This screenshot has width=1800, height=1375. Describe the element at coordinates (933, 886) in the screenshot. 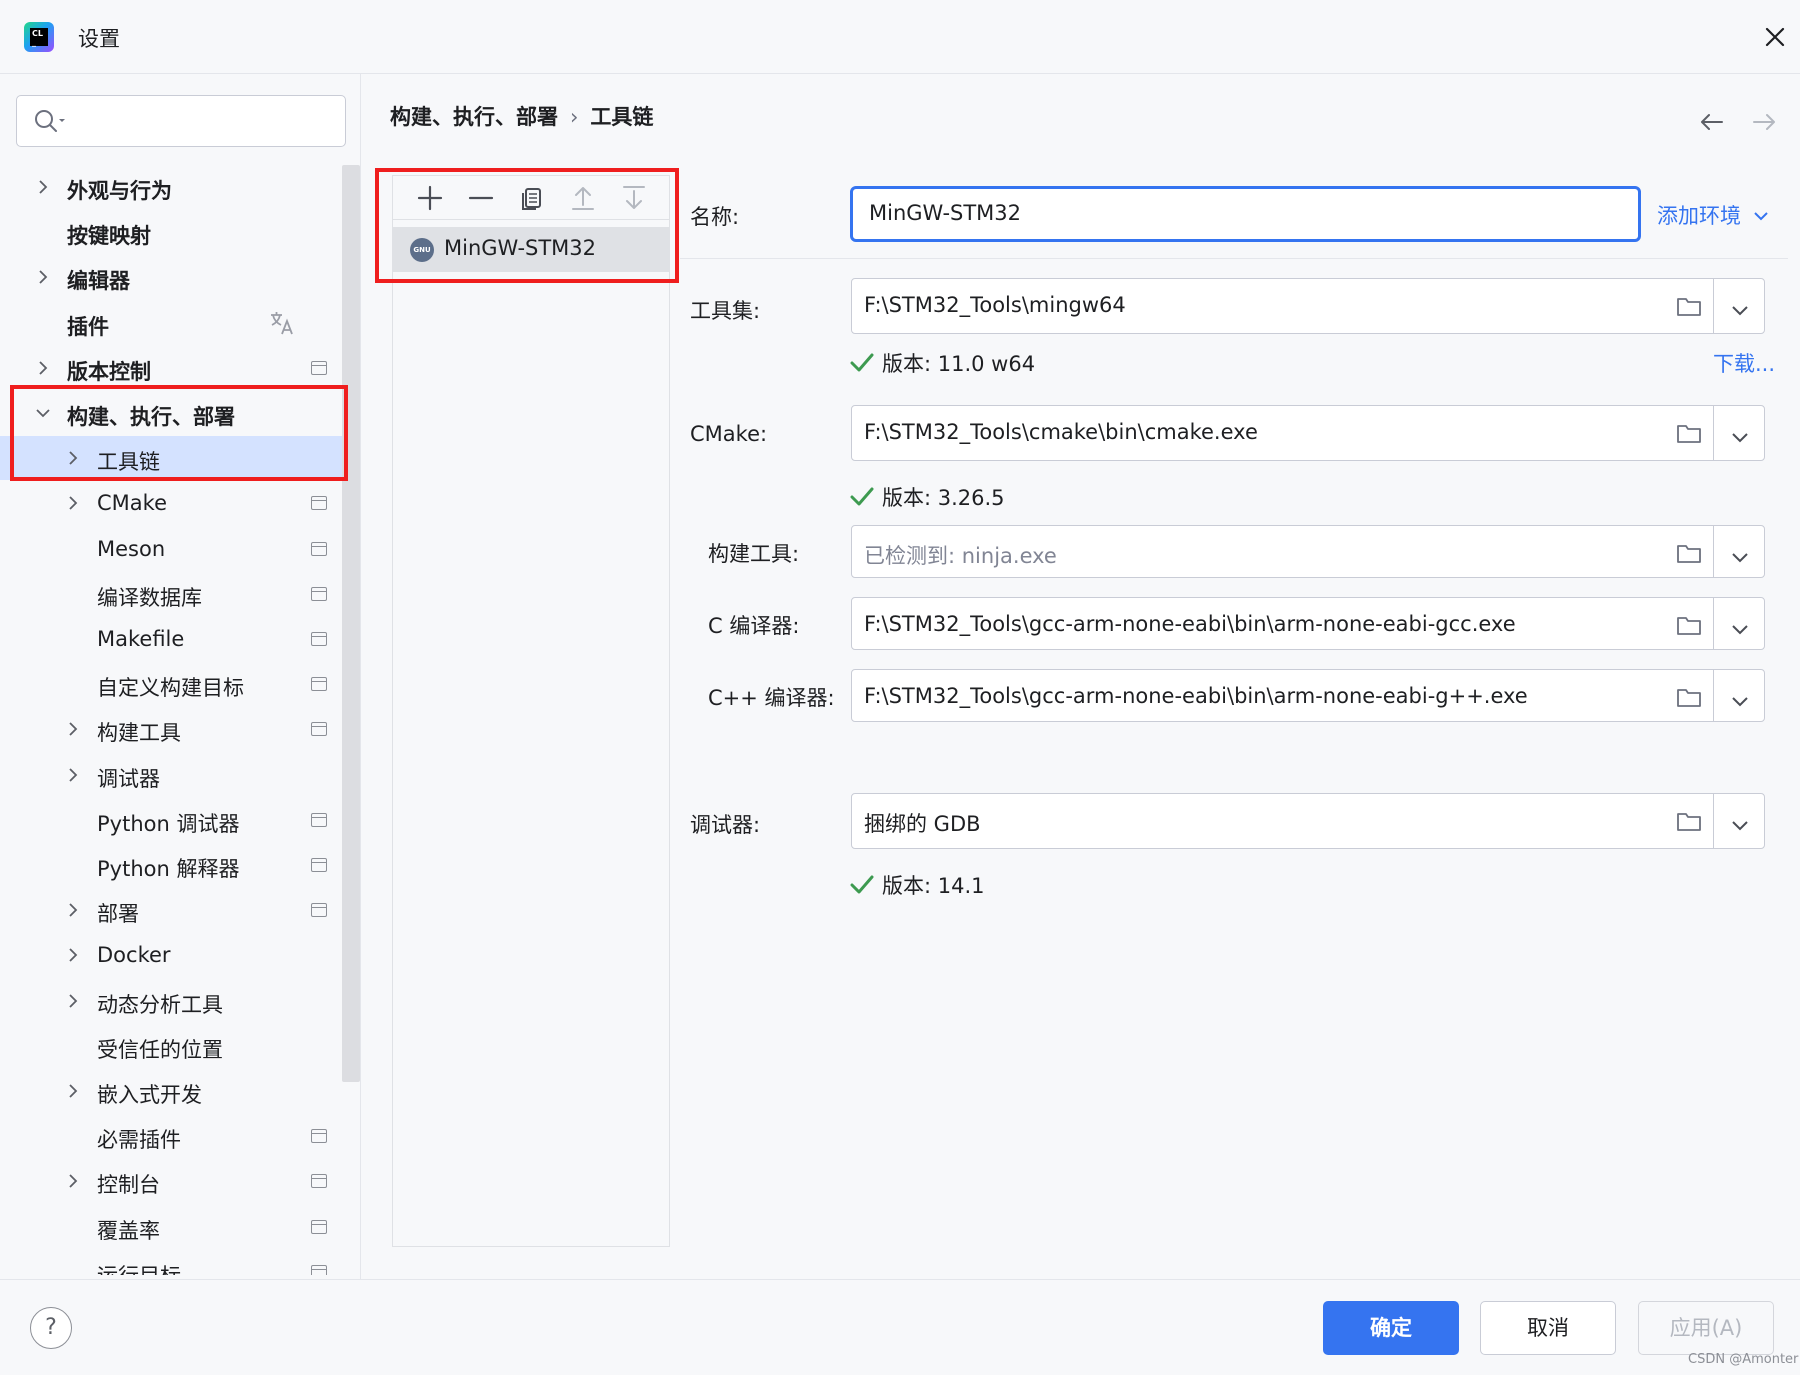

I see `debugger-version-text: 版本: 14.1` at that location.